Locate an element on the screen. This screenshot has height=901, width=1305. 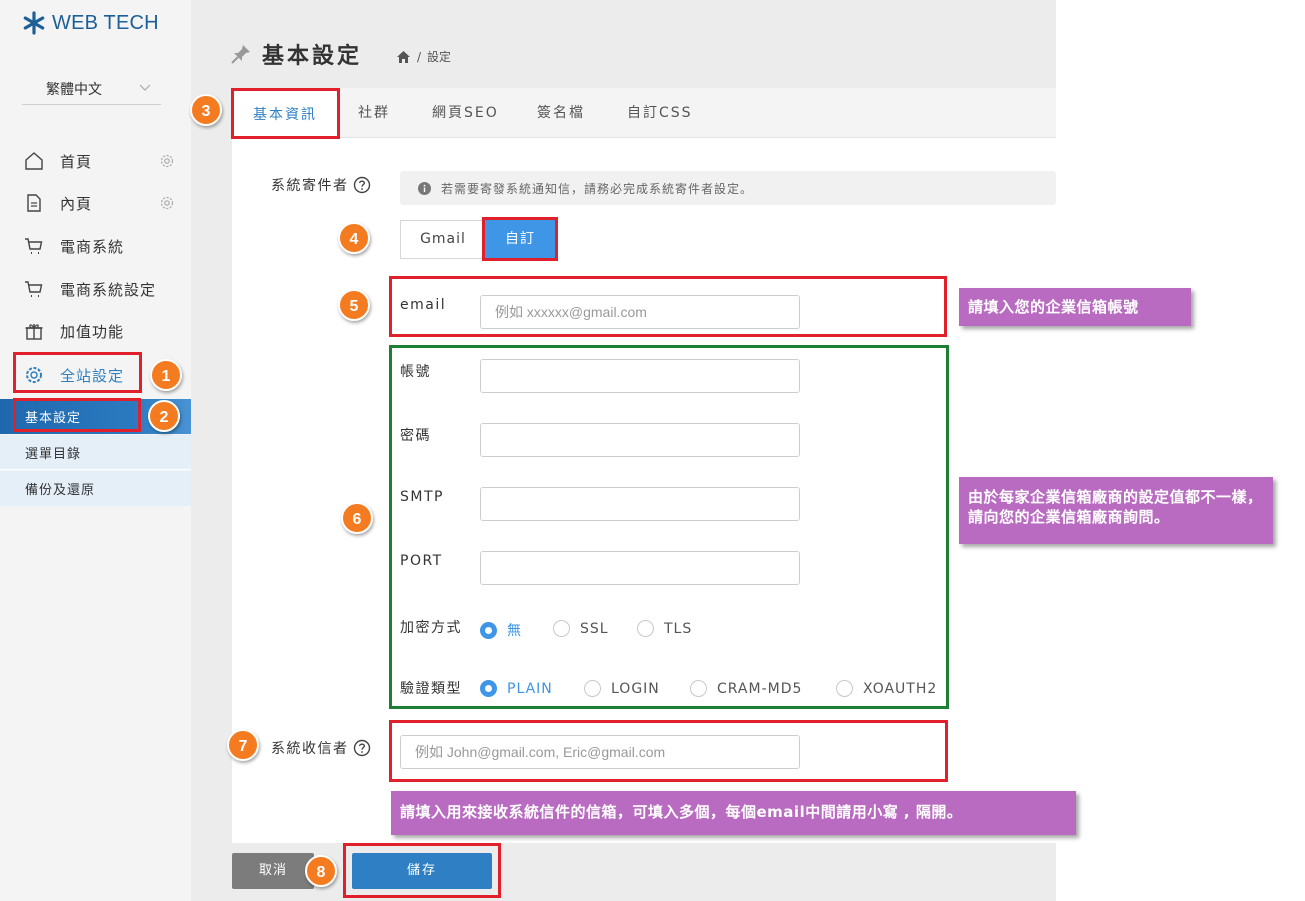
annotation-box-basic-settings is located at coordinates (77, 415).